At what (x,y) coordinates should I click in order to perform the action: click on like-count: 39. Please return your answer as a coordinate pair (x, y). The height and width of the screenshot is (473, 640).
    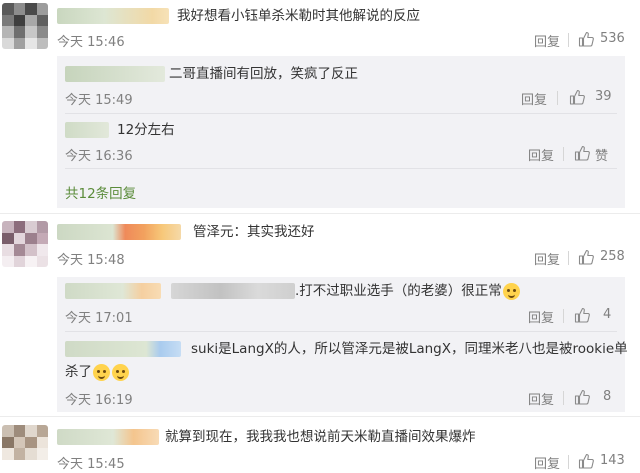
    Looking at the image, I should click on (603, 96).